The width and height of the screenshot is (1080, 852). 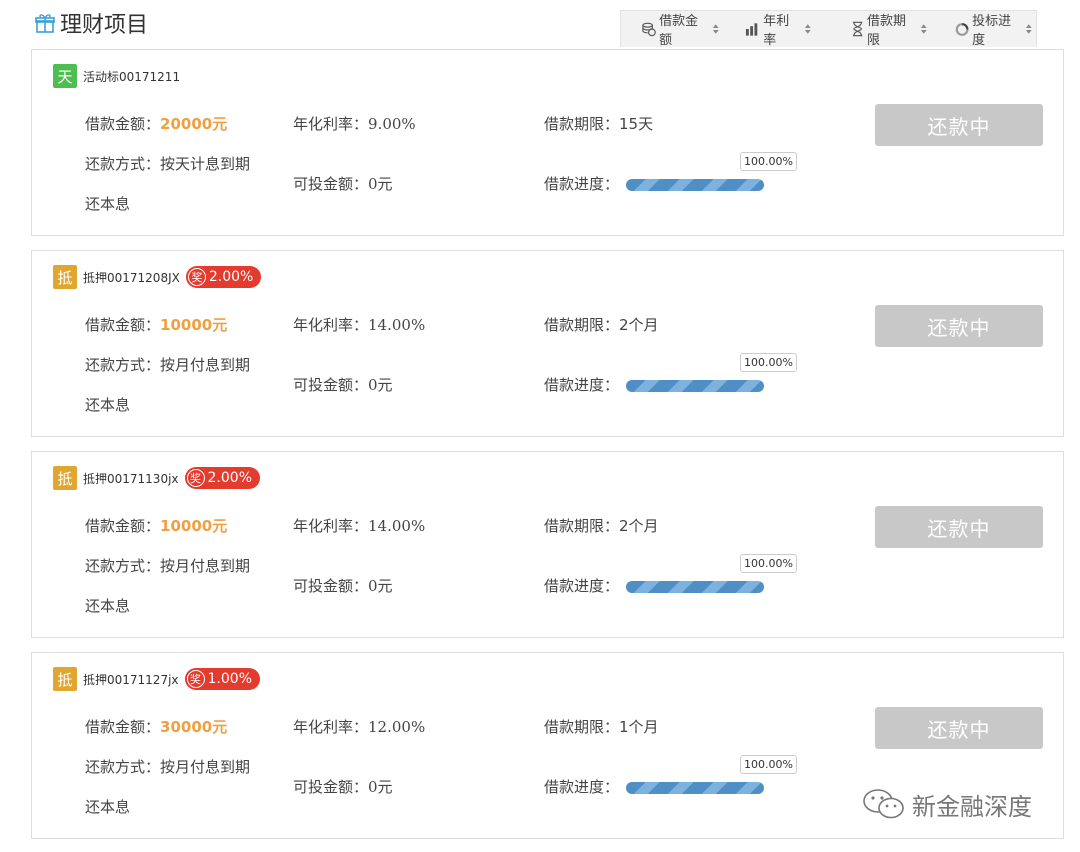 I want to click on rate-field: 年化利率：14.00%, so click(x=359, y=324).